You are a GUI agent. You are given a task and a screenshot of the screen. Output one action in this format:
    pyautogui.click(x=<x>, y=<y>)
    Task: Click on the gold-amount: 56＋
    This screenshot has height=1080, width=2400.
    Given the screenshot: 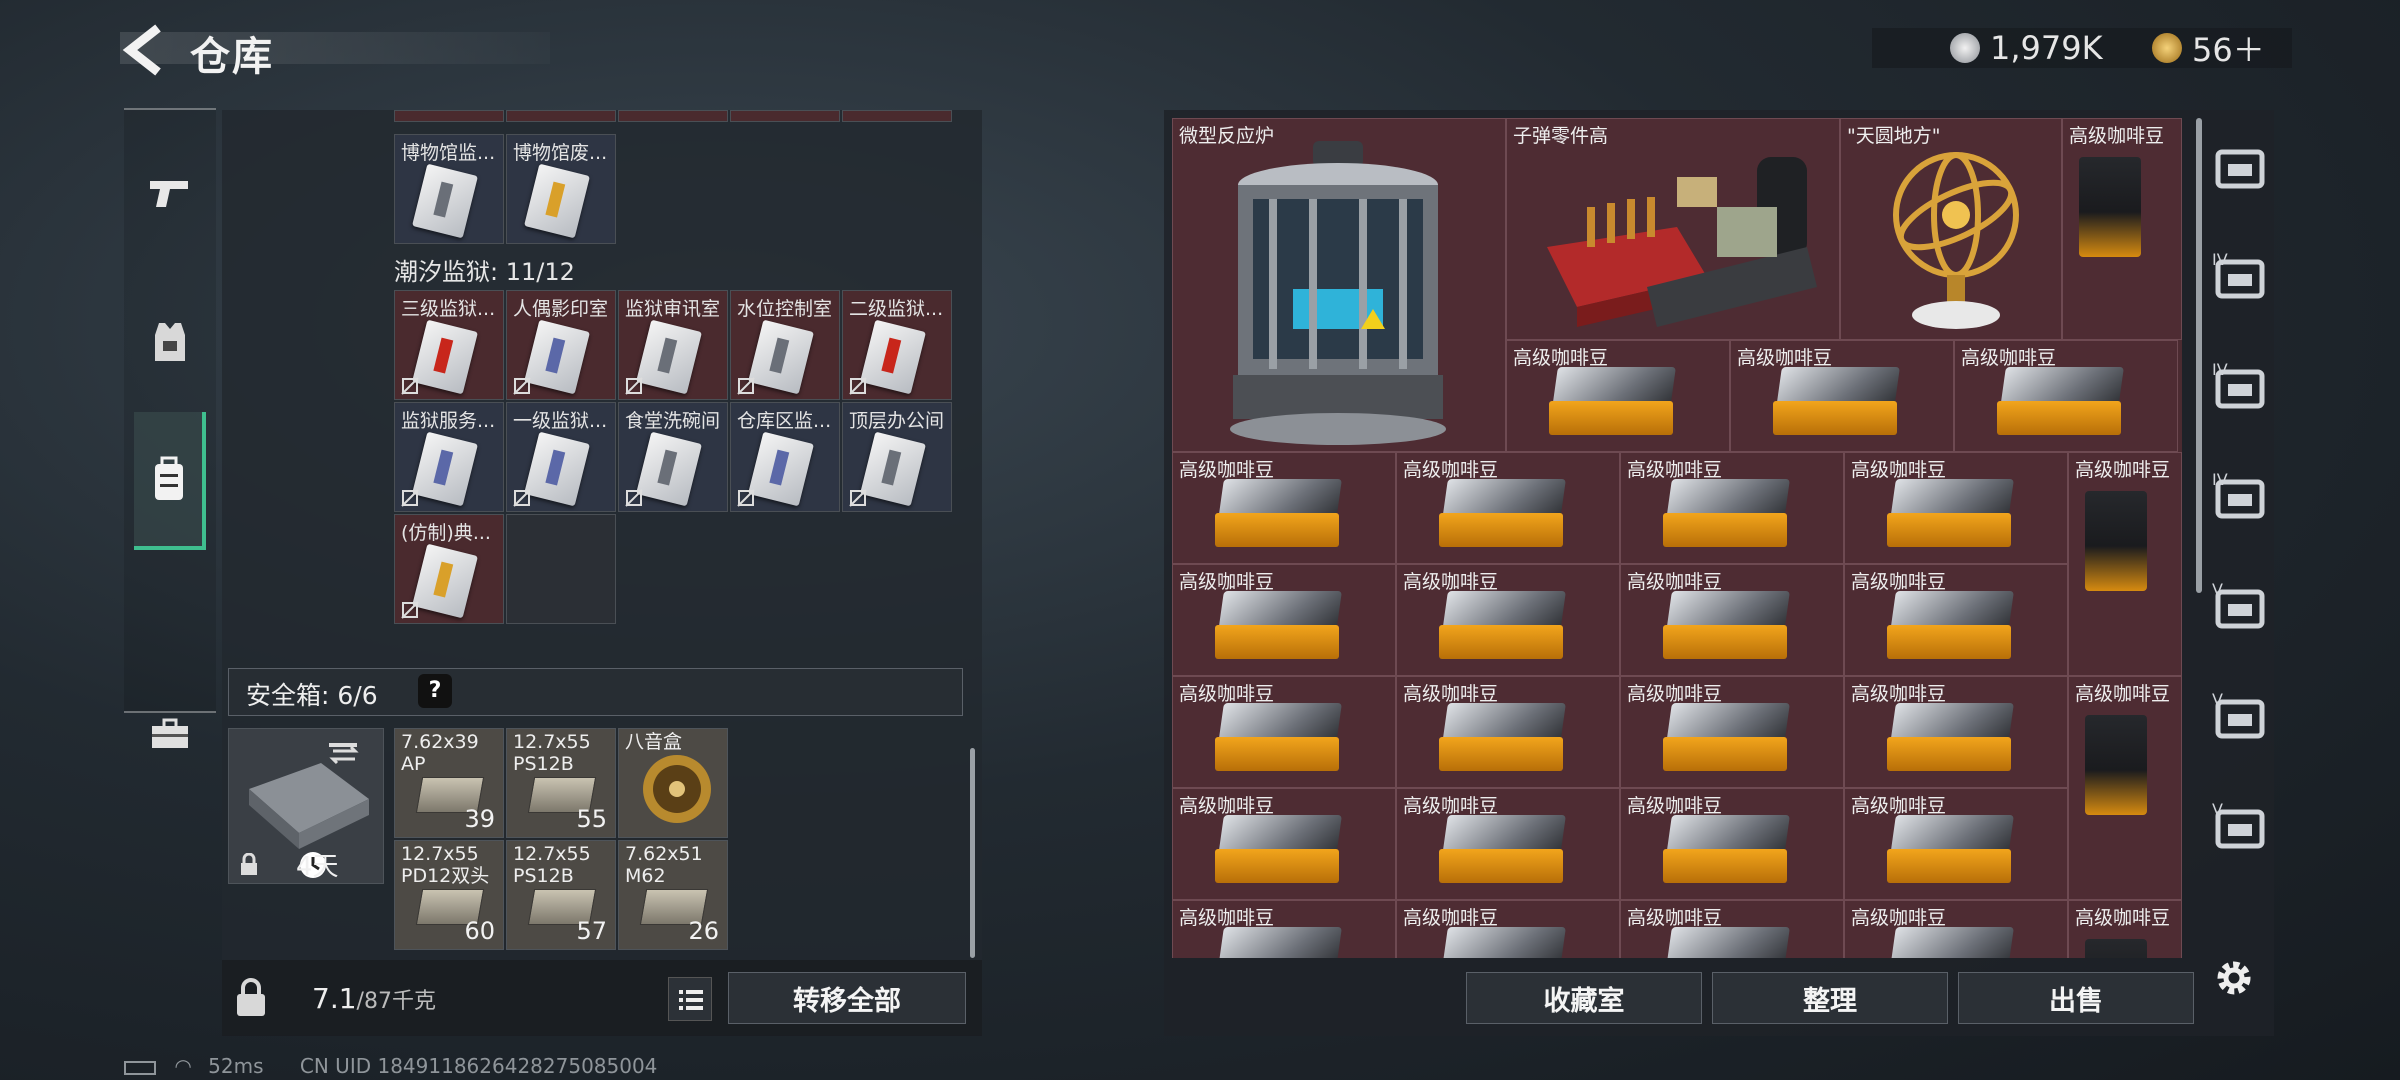 What is the action you would take?
    pyautogui.click(x=2228, y=50)
    